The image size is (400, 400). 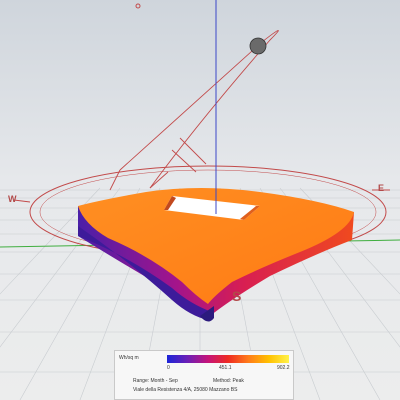 I want to click on legend-tick-max: 902.2, so click(x=283, y=368).